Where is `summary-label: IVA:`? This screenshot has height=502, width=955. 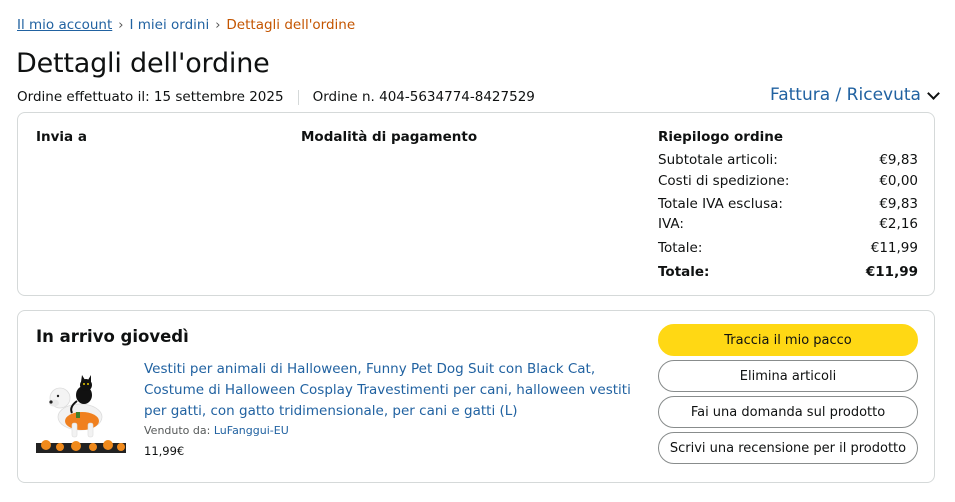
summary-label: IVA: is located at coordinates (671, 224).